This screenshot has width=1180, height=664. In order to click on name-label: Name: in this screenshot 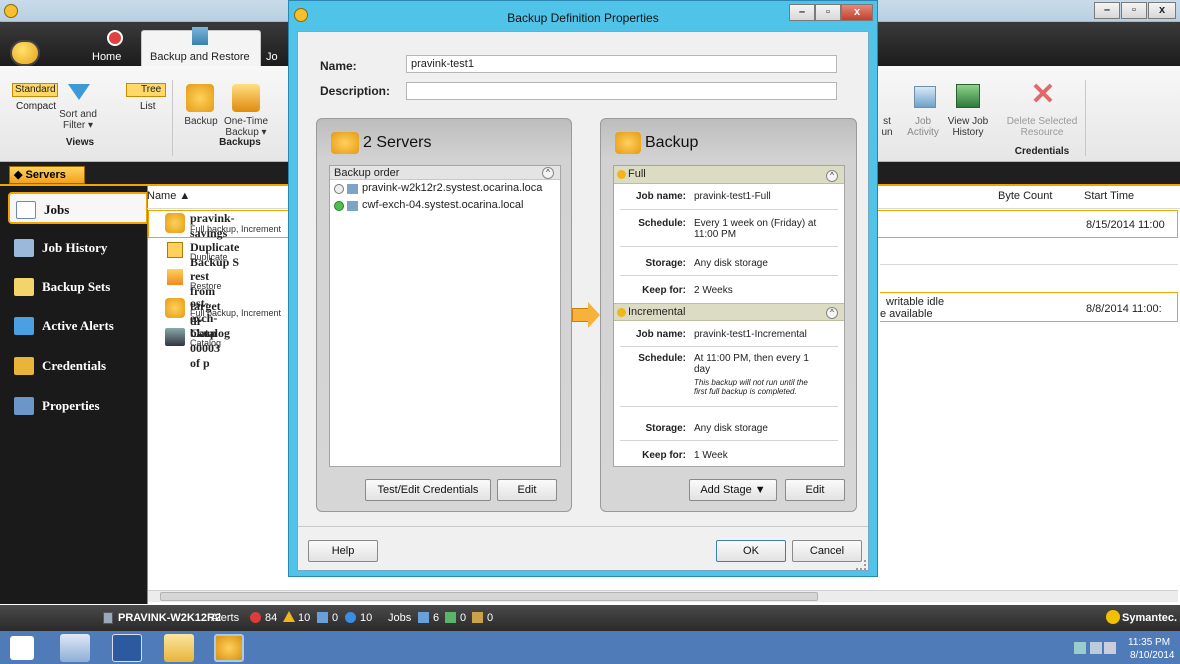, I will do `click(338, 66)`.